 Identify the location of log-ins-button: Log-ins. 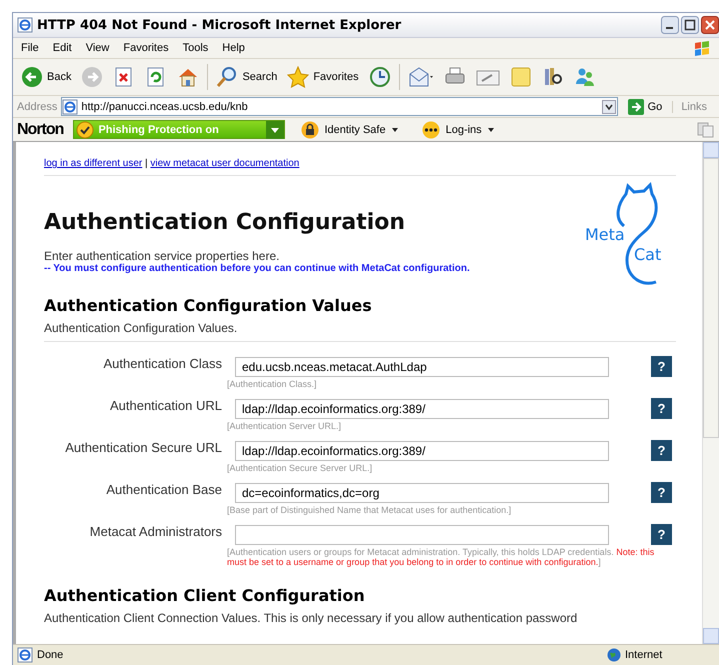
(457, 129).